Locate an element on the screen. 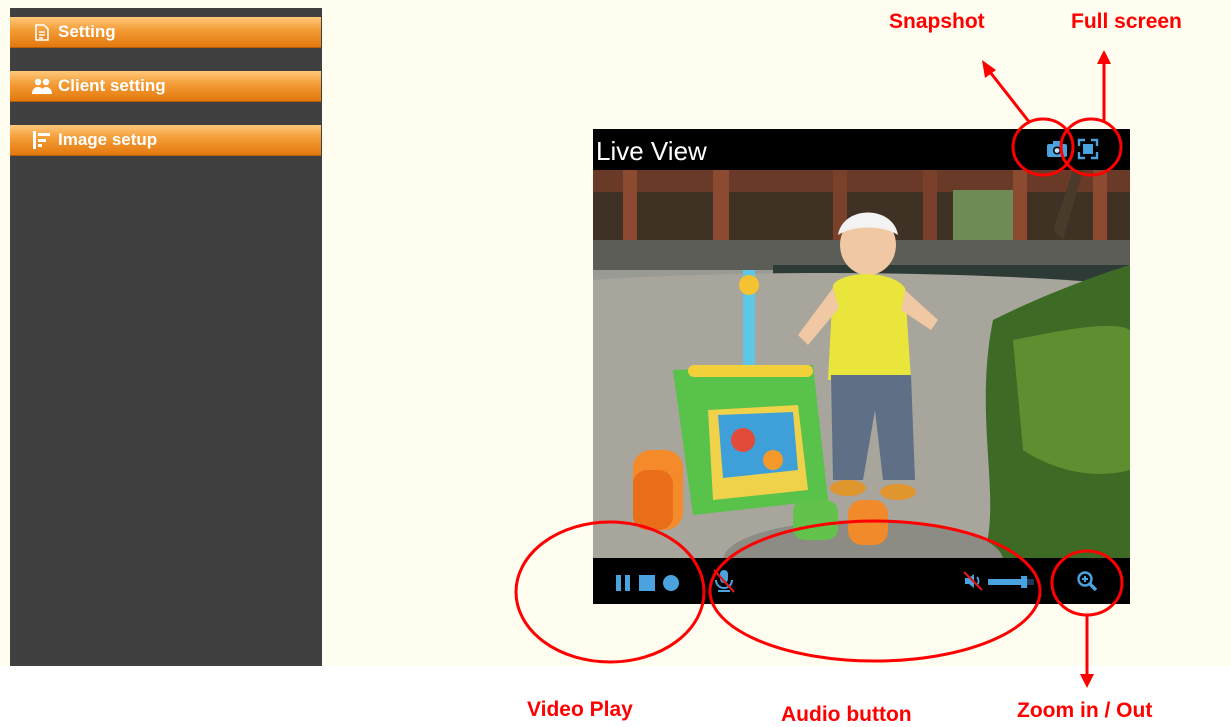 The height and width of the screenshot is (727, 1231). audio-button-label: Audio button is located at coordinates (846, 714).